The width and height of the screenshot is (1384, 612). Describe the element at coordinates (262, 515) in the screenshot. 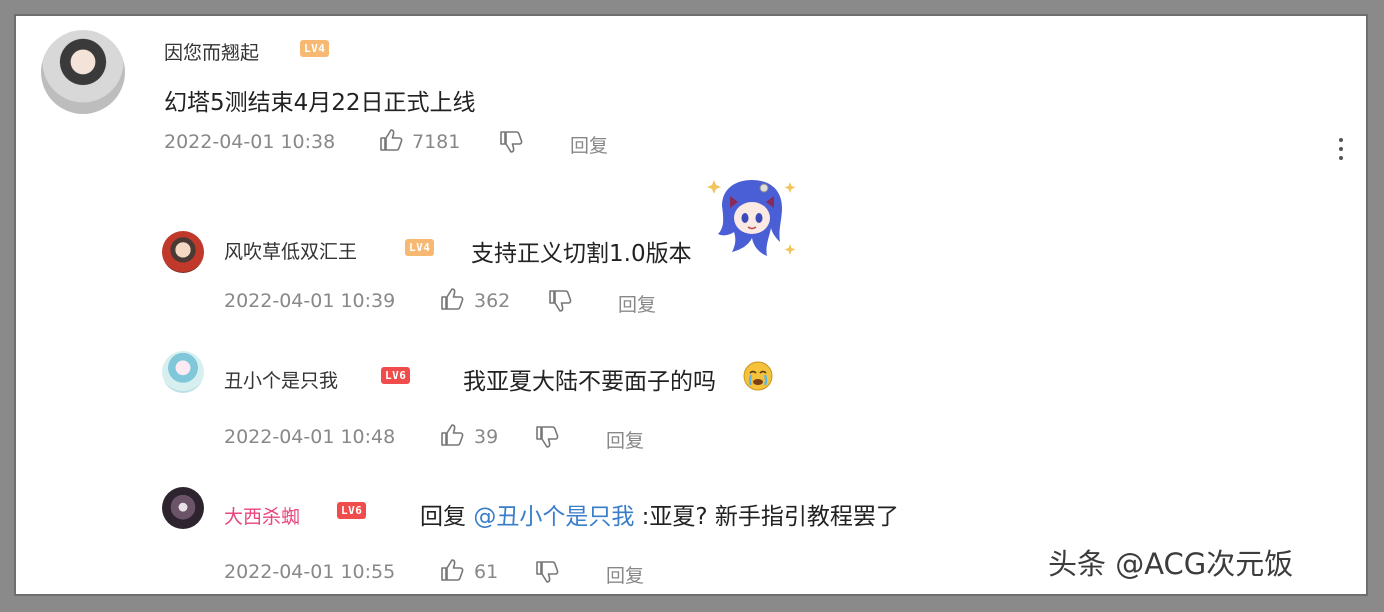

I see `username: 大西杀蜘` at that location.